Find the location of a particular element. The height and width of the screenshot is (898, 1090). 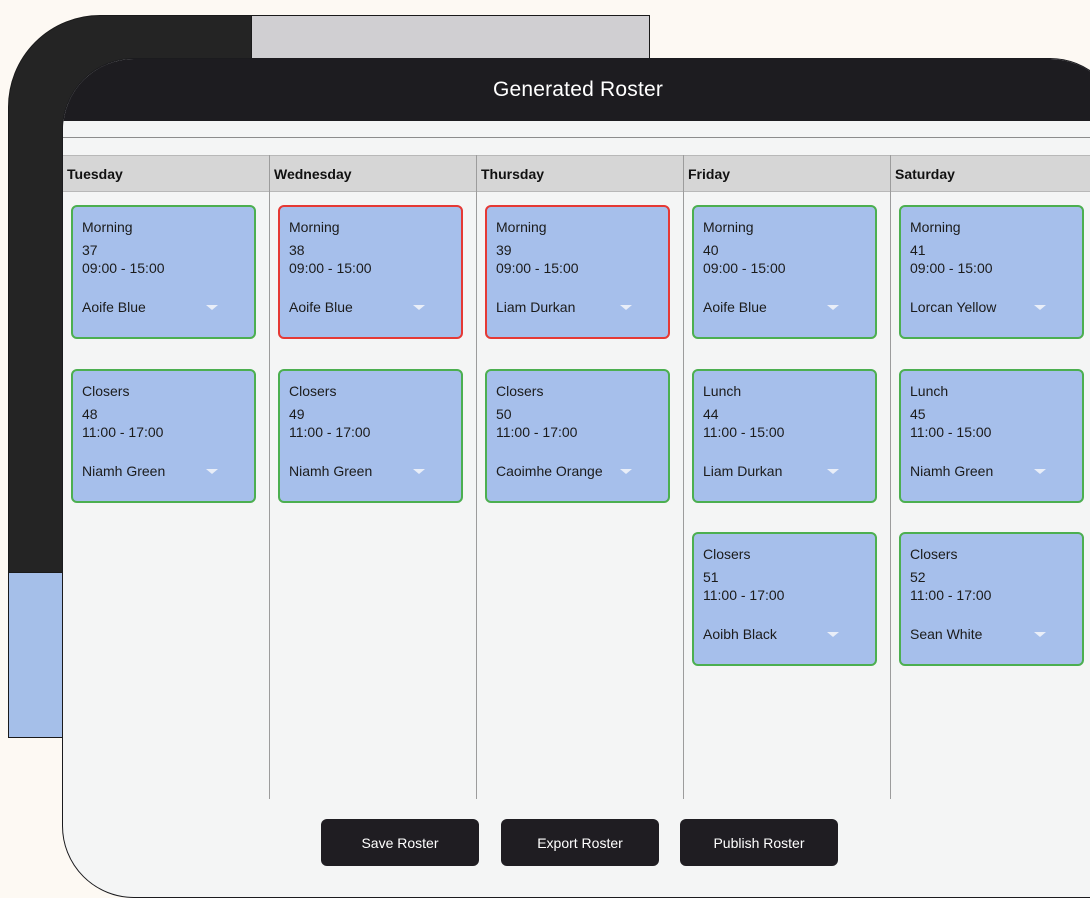

day-header: Saturday is located at coordinates (990, 173).